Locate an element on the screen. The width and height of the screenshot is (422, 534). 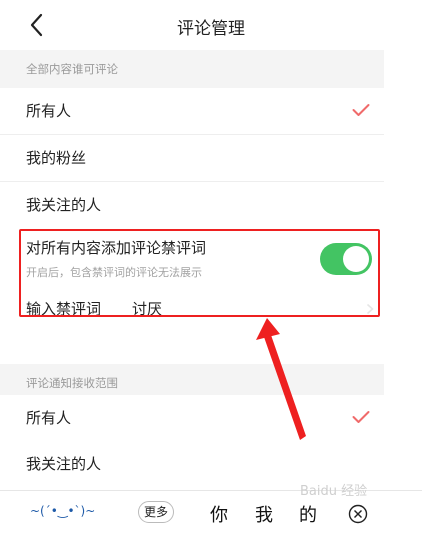
permission-option-everyone: 所有人 is located at coordinates (192, 111).